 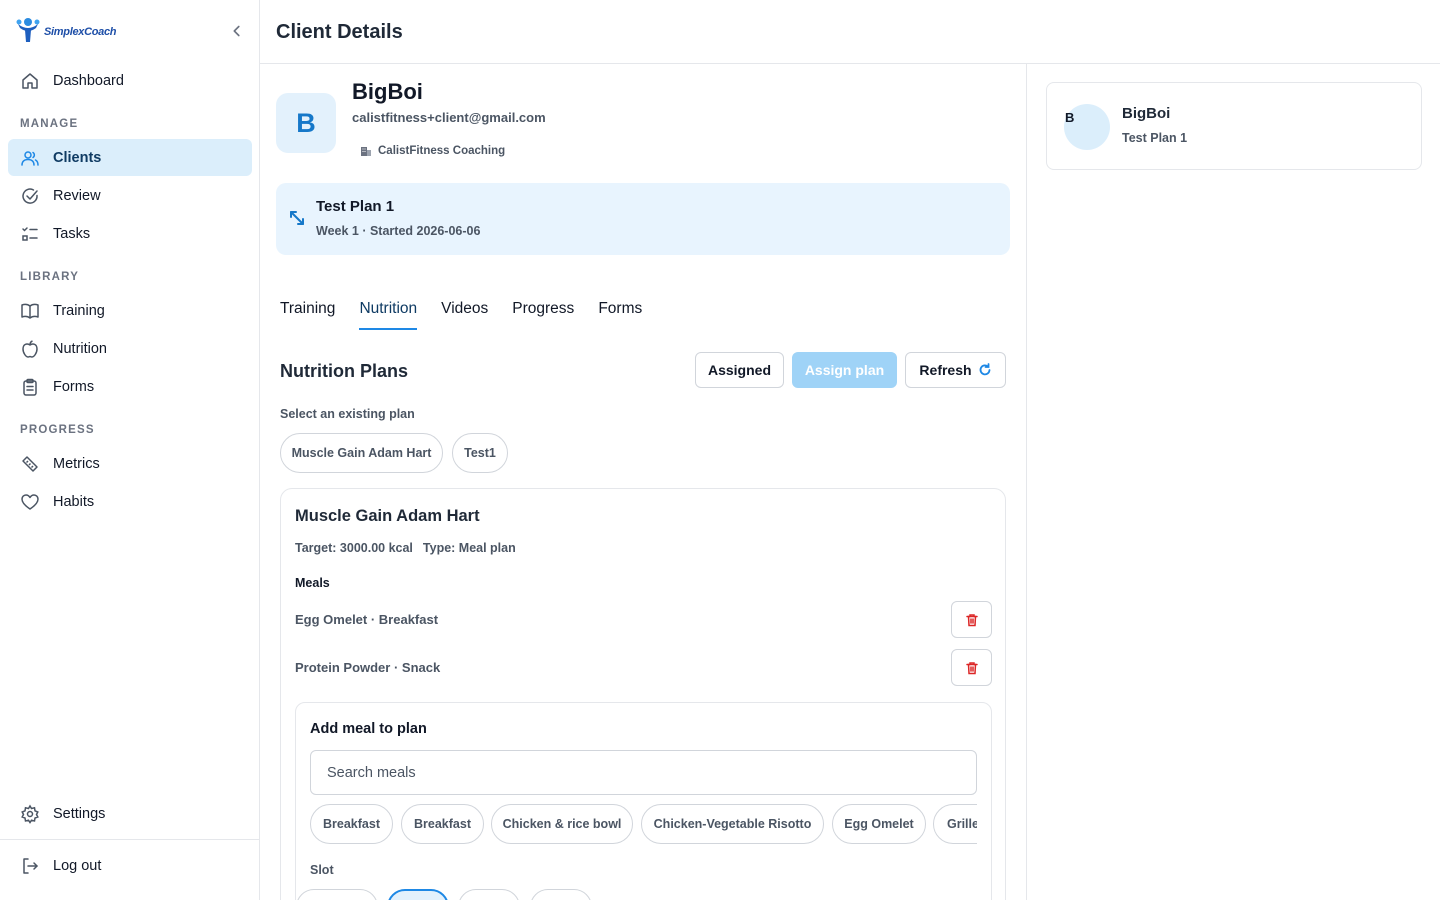 What do you see at coordinates (620, 315) in the screenshot?
I see `tab-forms: Forms` at bounding box center [620, 315].